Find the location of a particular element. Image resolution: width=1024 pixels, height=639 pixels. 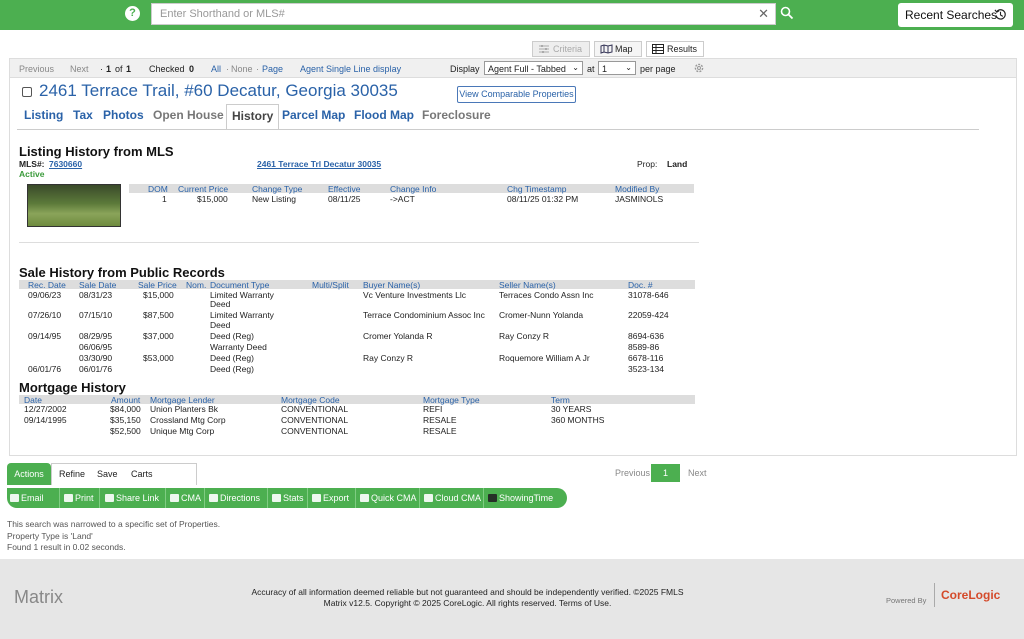

stats-icon is located at coordinates (276, 498).